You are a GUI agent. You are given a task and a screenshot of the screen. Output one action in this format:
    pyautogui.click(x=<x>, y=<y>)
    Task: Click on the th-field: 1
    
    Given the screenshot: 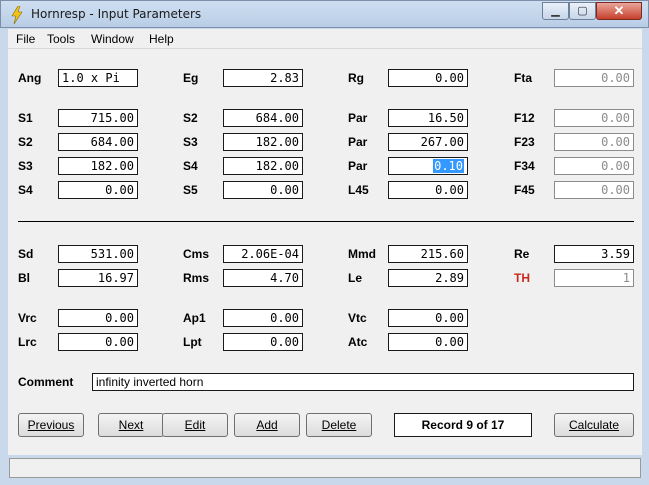 What is the action you would take?
    pyautogui.click(x=594, y=278)
    